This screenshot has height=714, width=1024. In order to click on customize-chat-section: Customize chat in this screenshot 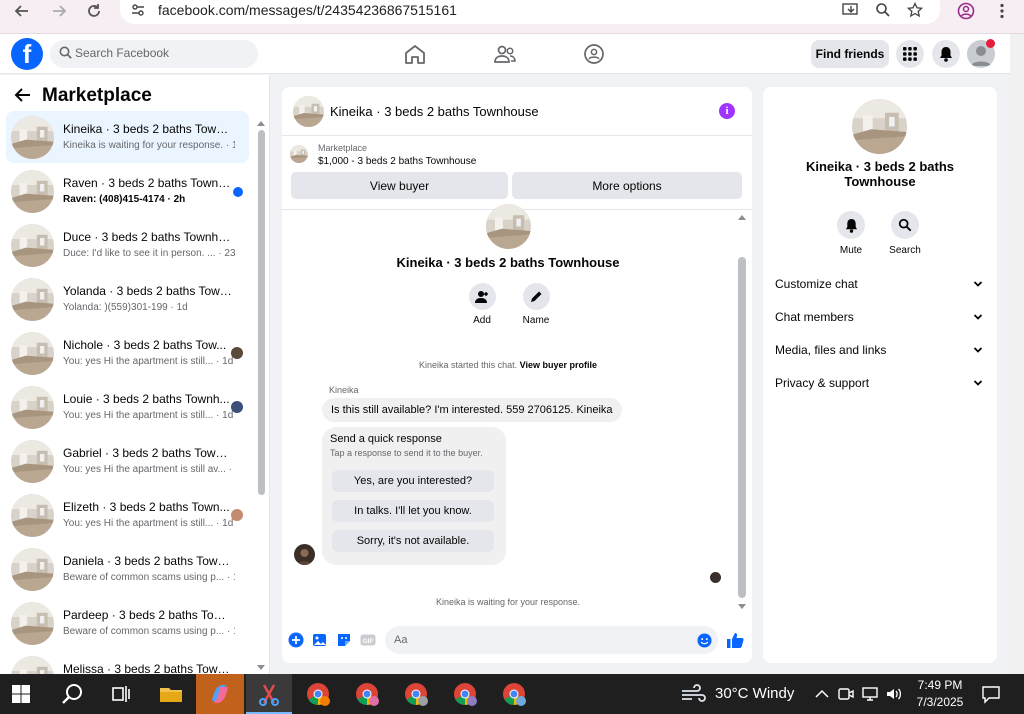, I will do `click(881, 287)`.